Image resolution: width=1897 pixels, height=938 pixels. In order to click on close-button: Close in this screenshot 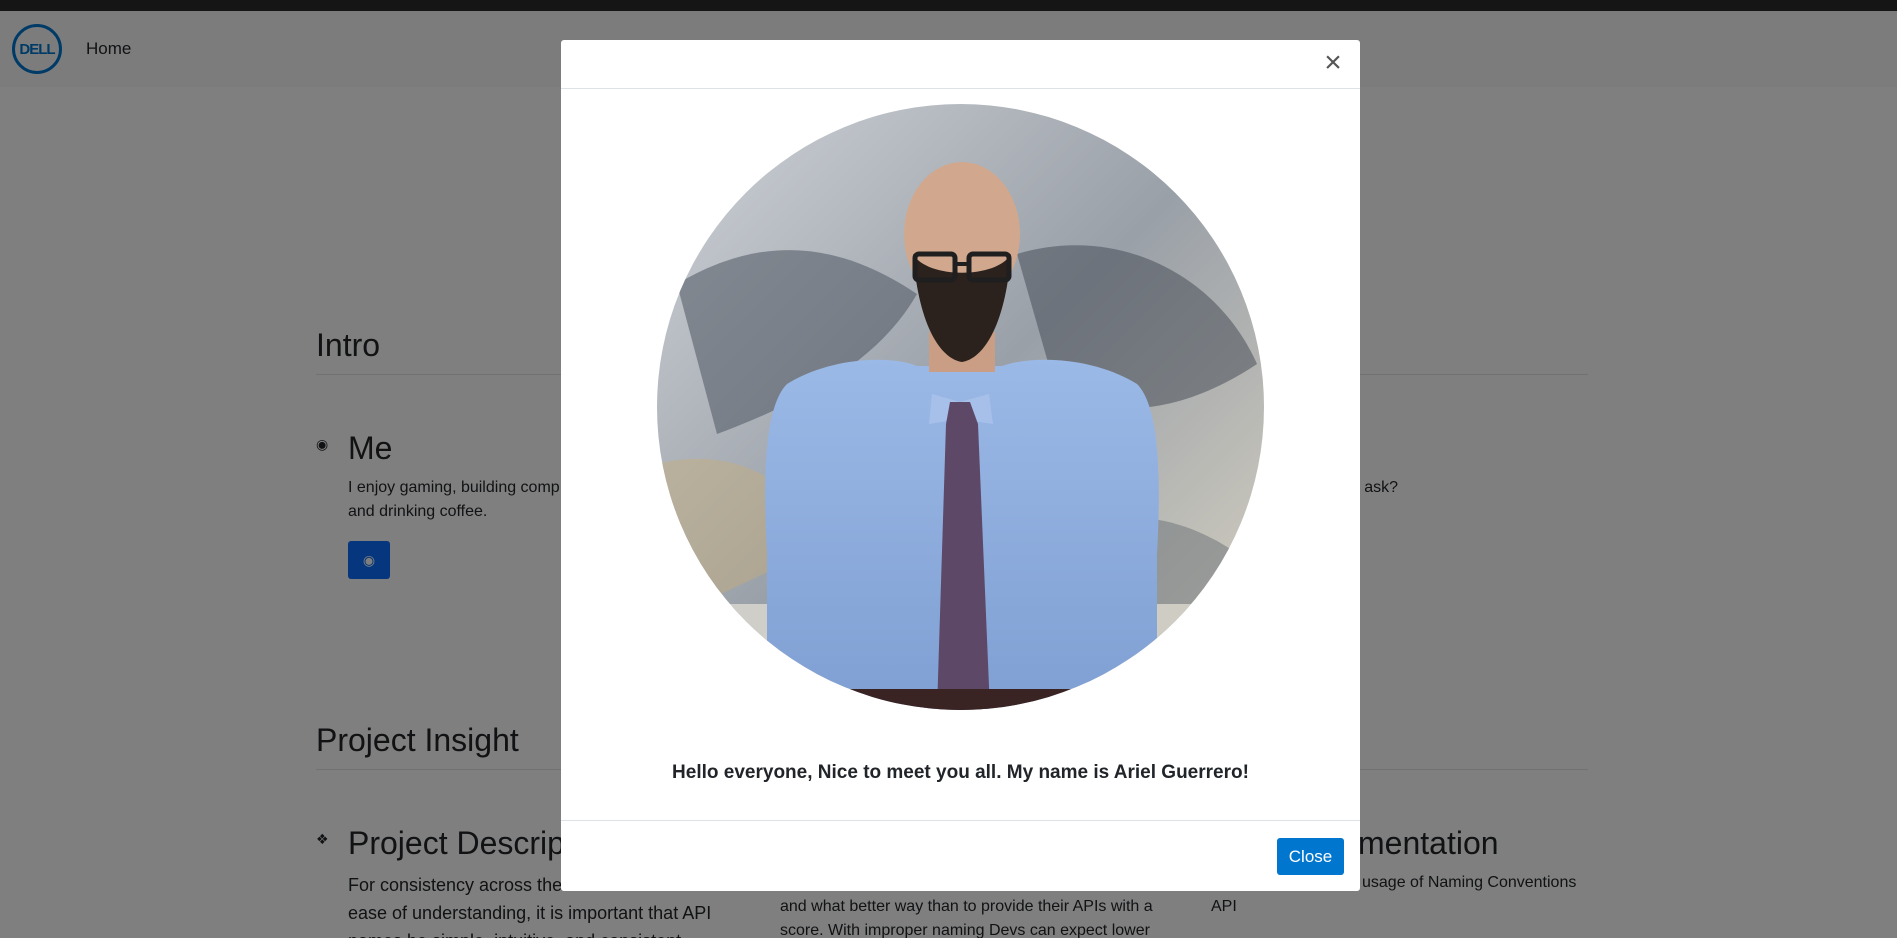, I will do `click(1310, 856)`.